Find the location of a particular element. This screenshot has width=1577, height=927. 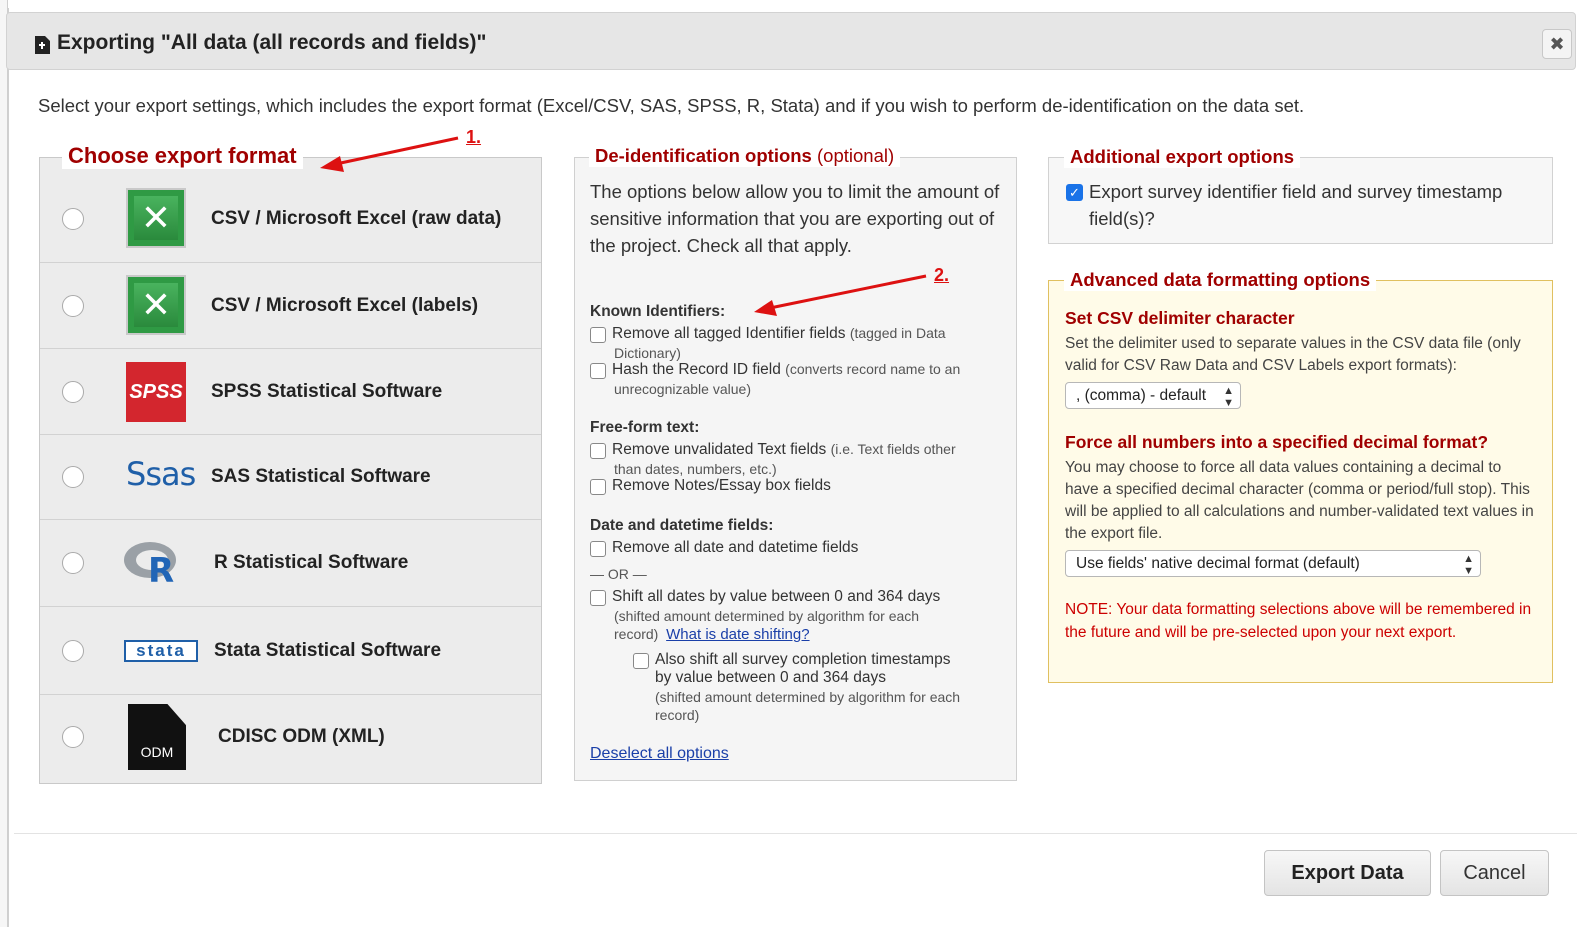

additional-options-legend: Additional export options is located at coordinates (1182, 157).